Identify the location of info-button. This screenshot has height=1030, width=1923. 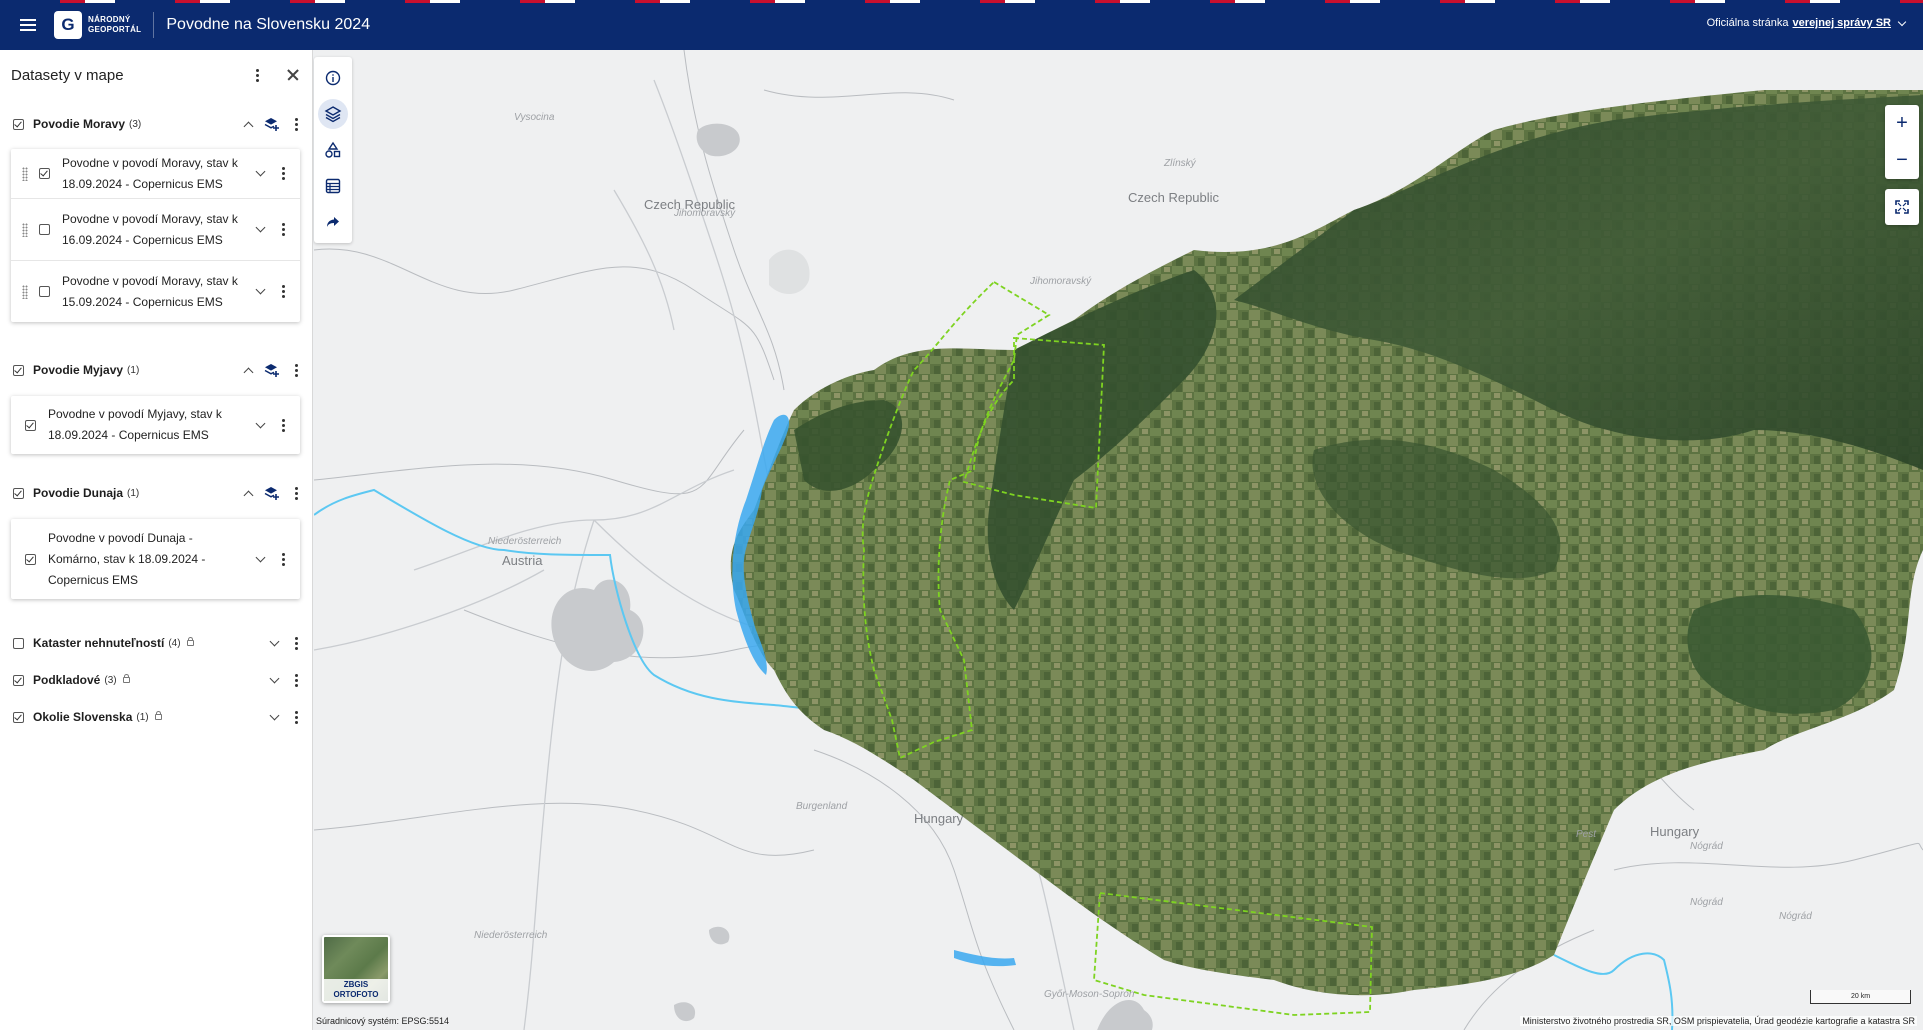
(333, 78).